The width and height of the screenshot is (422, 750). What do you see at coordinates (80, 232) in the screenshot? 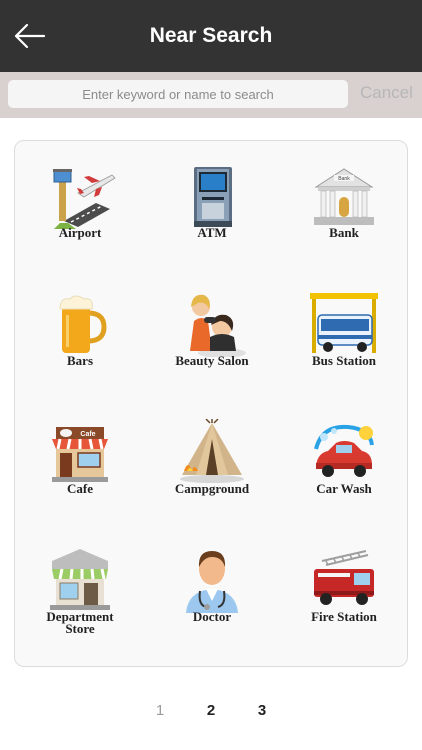
I see `category-label: Airport` at bounding box center [80, 232].